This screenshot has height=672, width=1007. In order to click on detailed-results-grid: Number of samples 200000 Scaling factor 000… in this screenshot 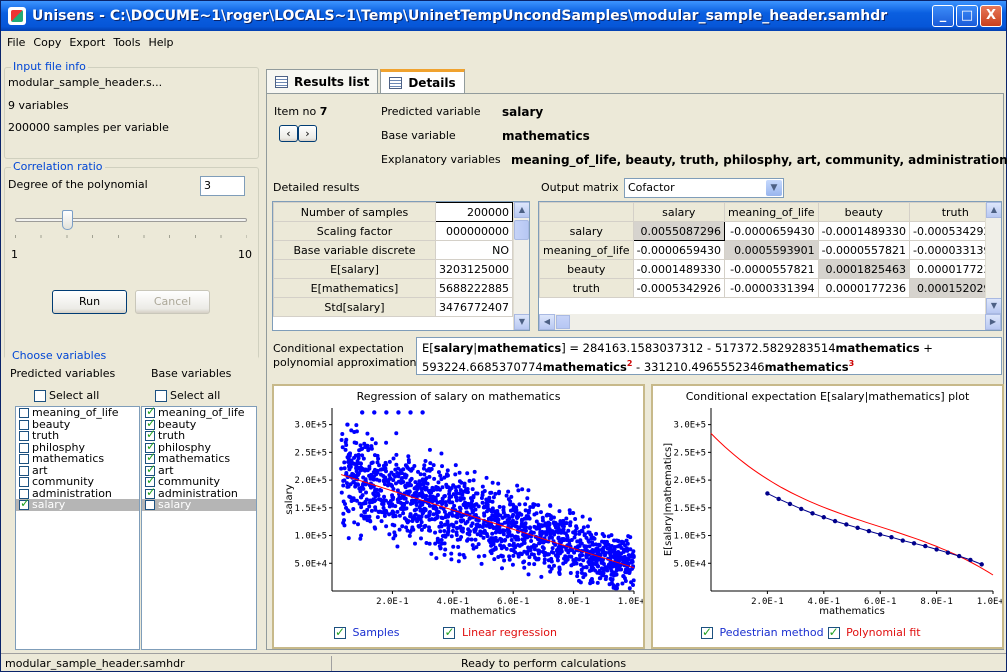, I will do `click(401, 266)`.